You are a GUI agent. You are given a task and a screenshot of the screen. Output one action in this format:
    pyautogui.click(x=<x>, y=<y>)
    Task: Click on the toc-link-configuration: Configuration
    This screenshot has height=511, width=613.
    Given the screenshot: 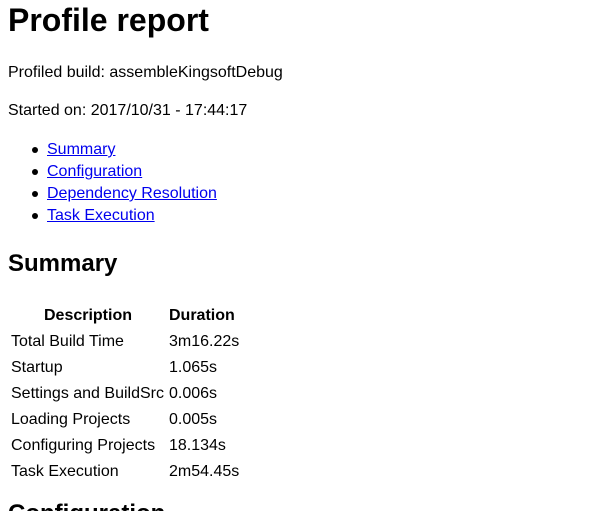 What is the action you would take?
    pyautogui.click(x=94, y=171)
    